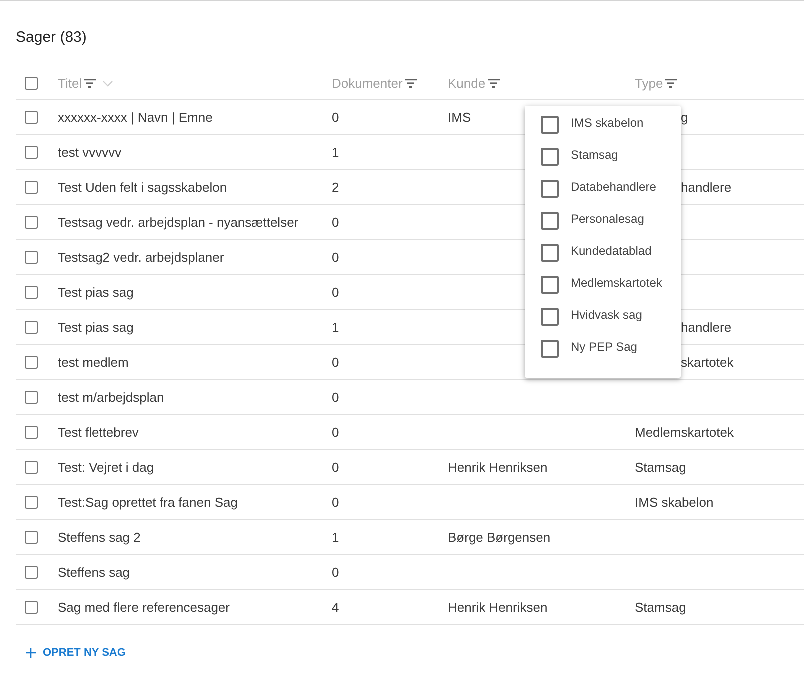 This screenshot has height=673, width=804. Describe the element at coordinates (606, 315) in the screenshot. I see `option-label: Hvidvask sag` at that location.